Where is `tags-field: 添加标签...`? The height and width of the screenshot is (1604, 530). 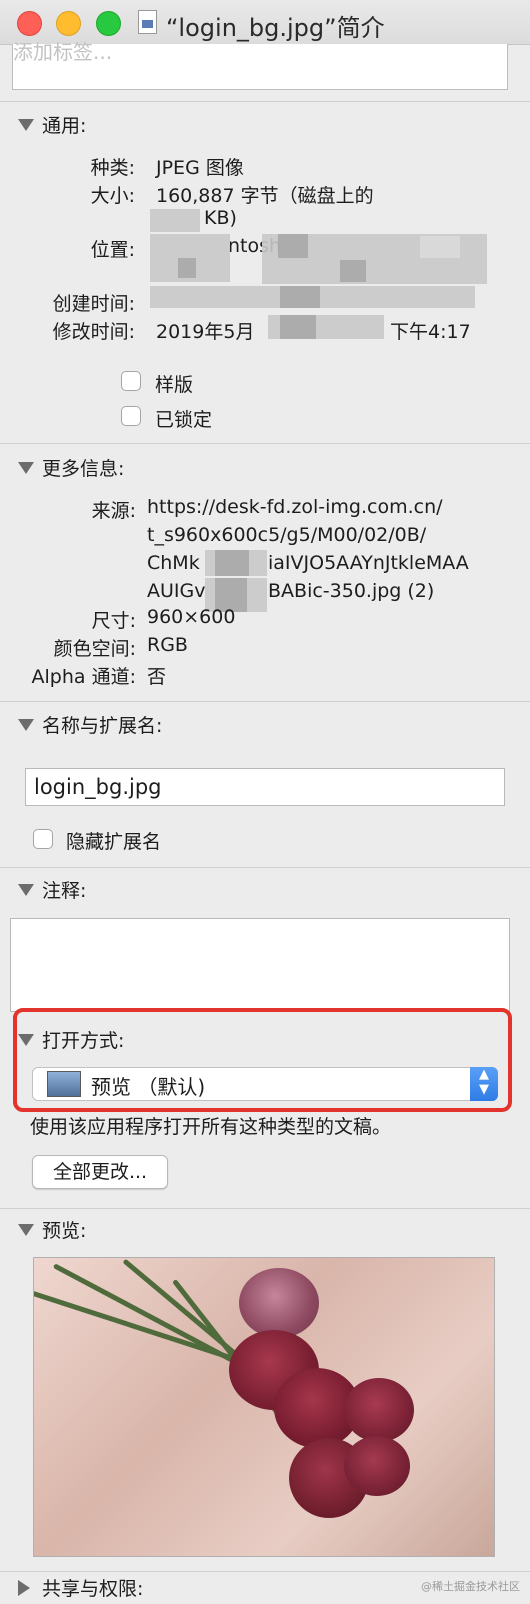 tags-field: 添加标签... is located at coordinates (260, 65).